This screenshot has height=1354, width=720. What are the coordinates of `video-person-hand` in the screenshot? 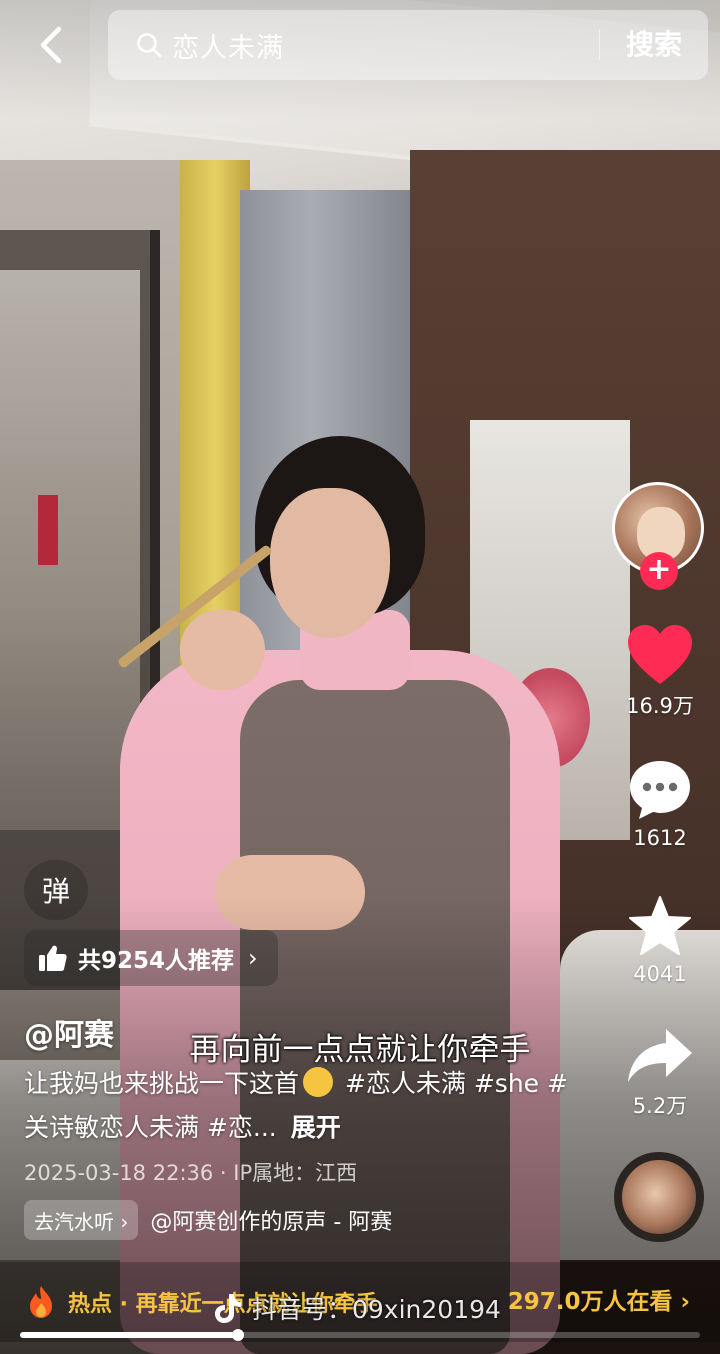 It's located at (222, 650).